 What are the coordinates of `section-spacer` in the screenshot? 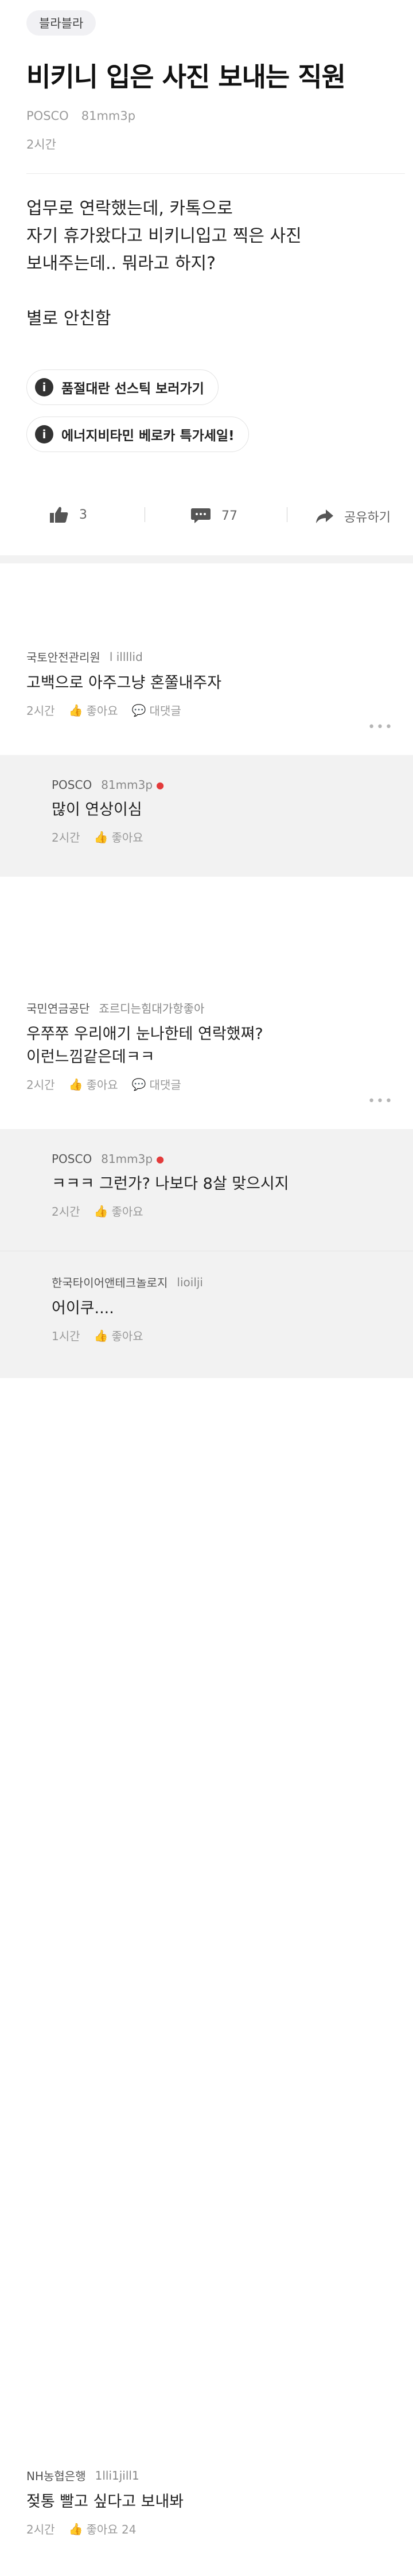 It's located at (206, 559).